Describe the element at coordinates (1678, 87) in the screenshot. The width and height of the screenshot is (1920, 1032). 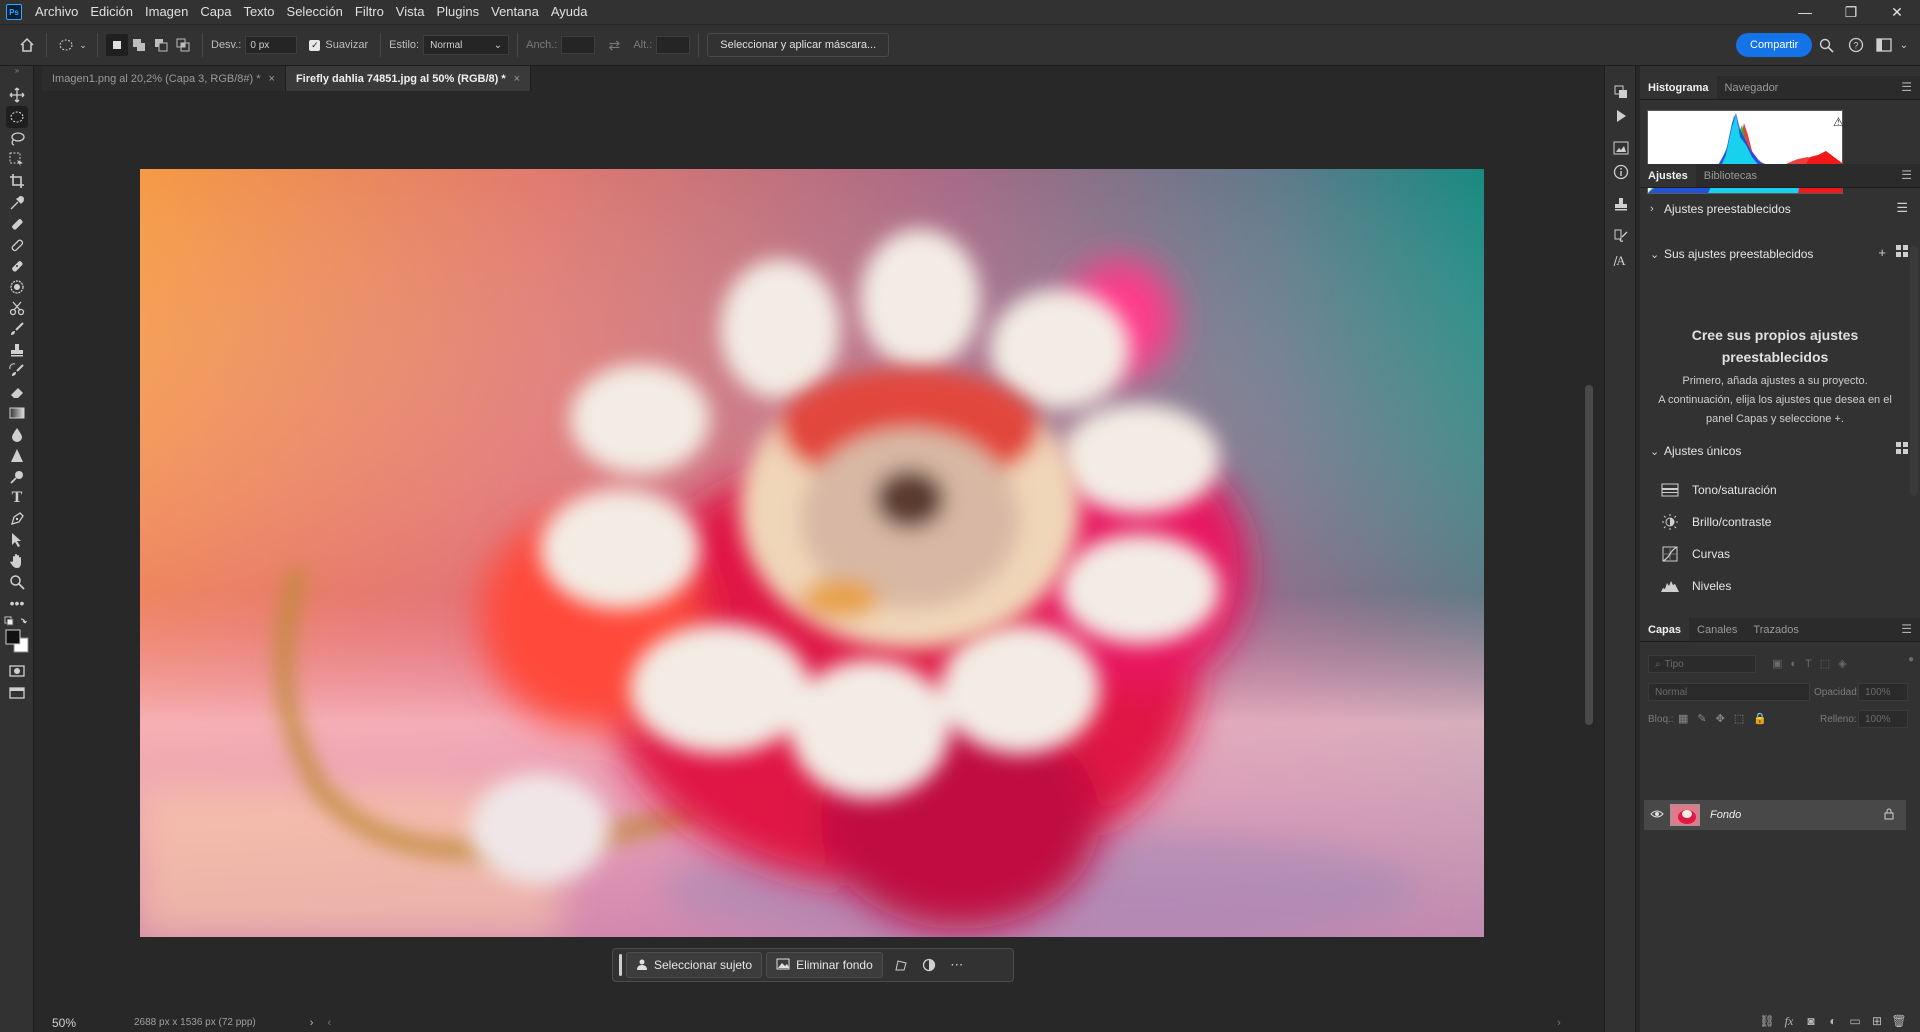
I see `tab-histograma: Histograma` at that location.